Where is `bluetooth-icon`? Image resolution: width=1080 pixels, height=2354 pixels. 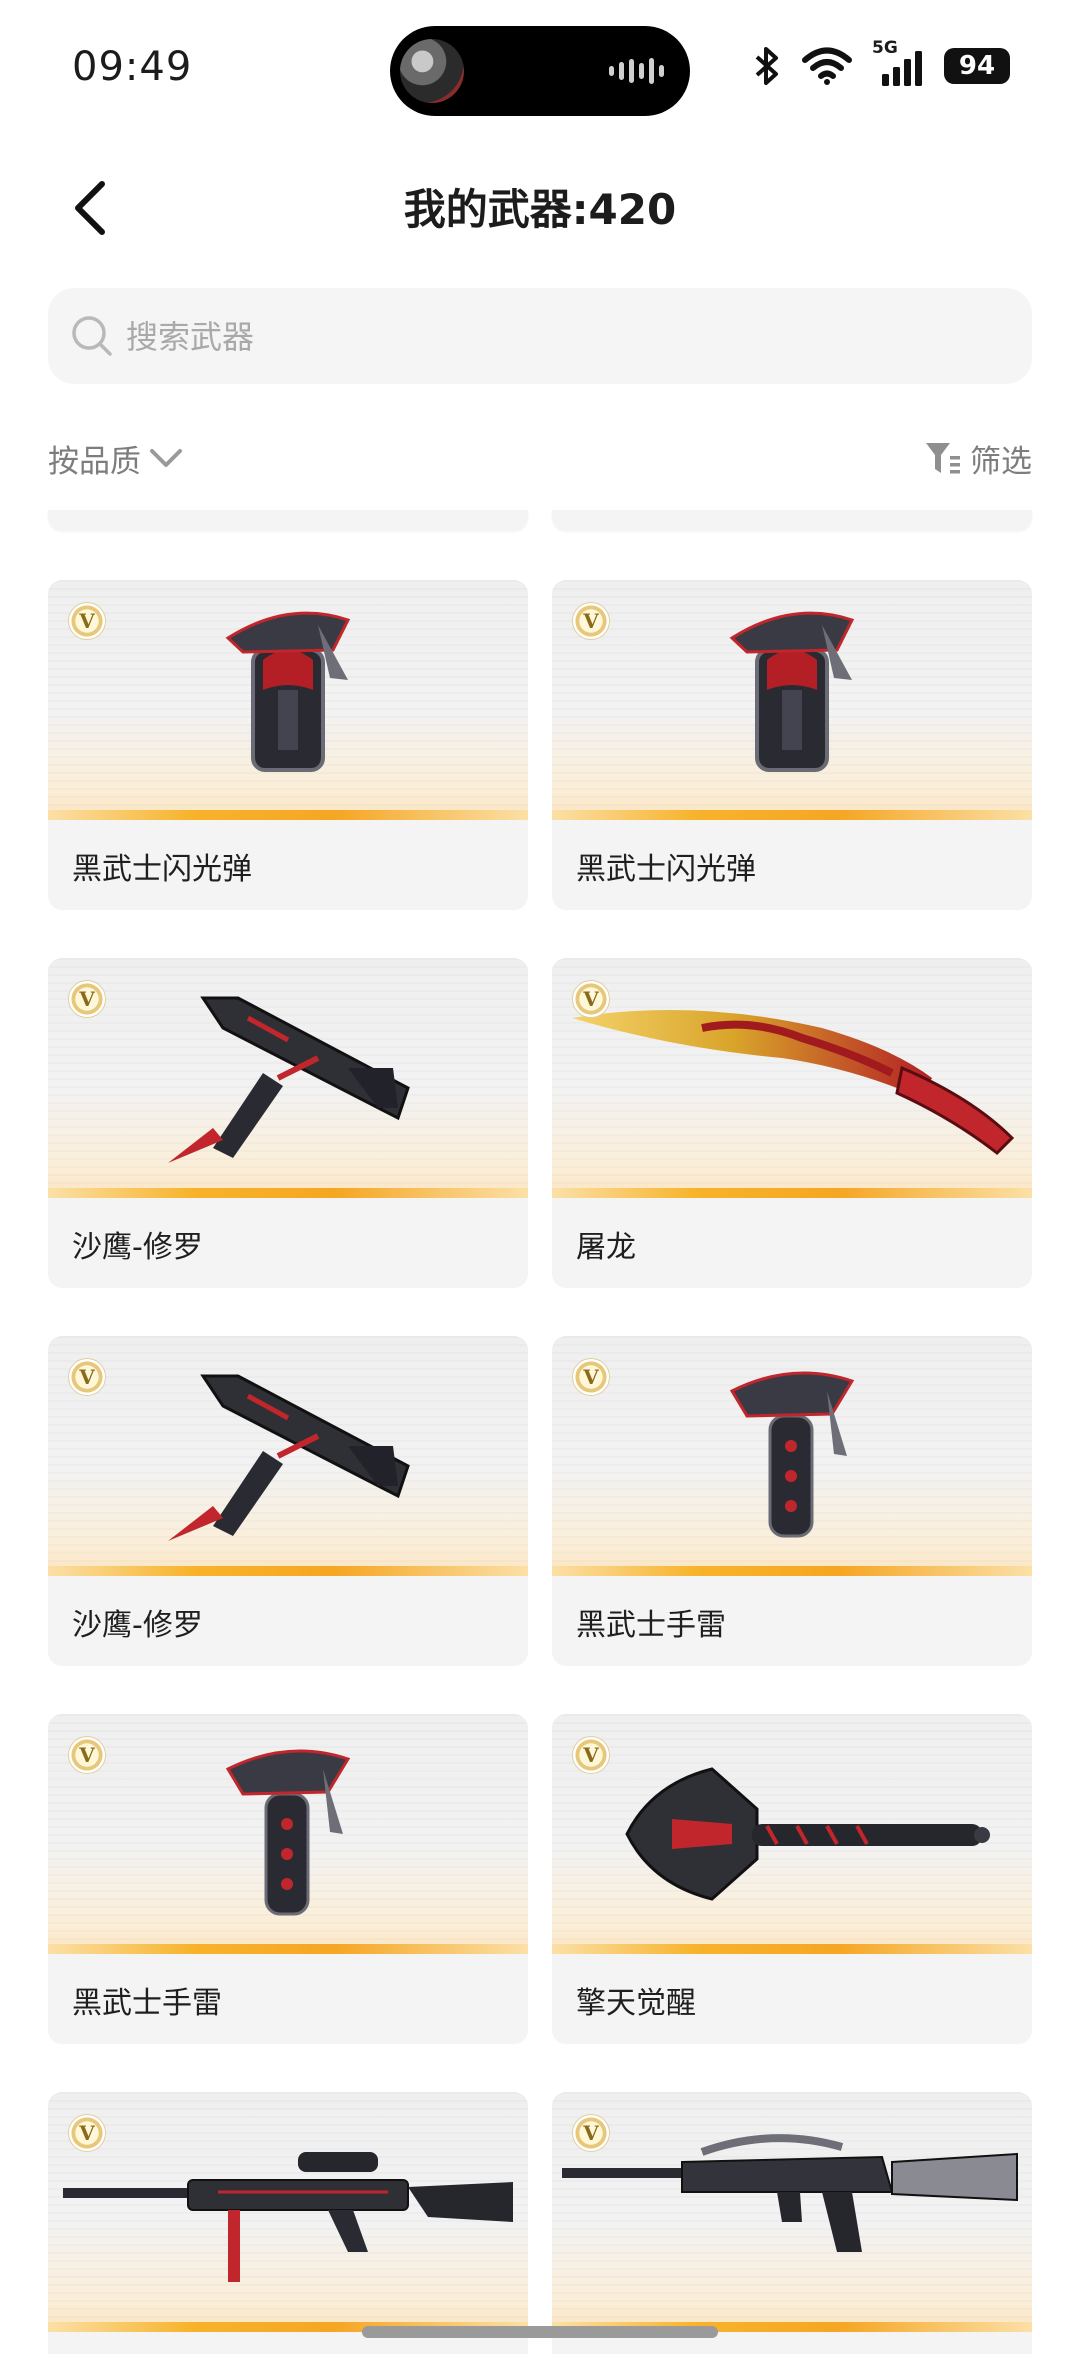
bluetooth-icon is located at coordinates (766, 66).